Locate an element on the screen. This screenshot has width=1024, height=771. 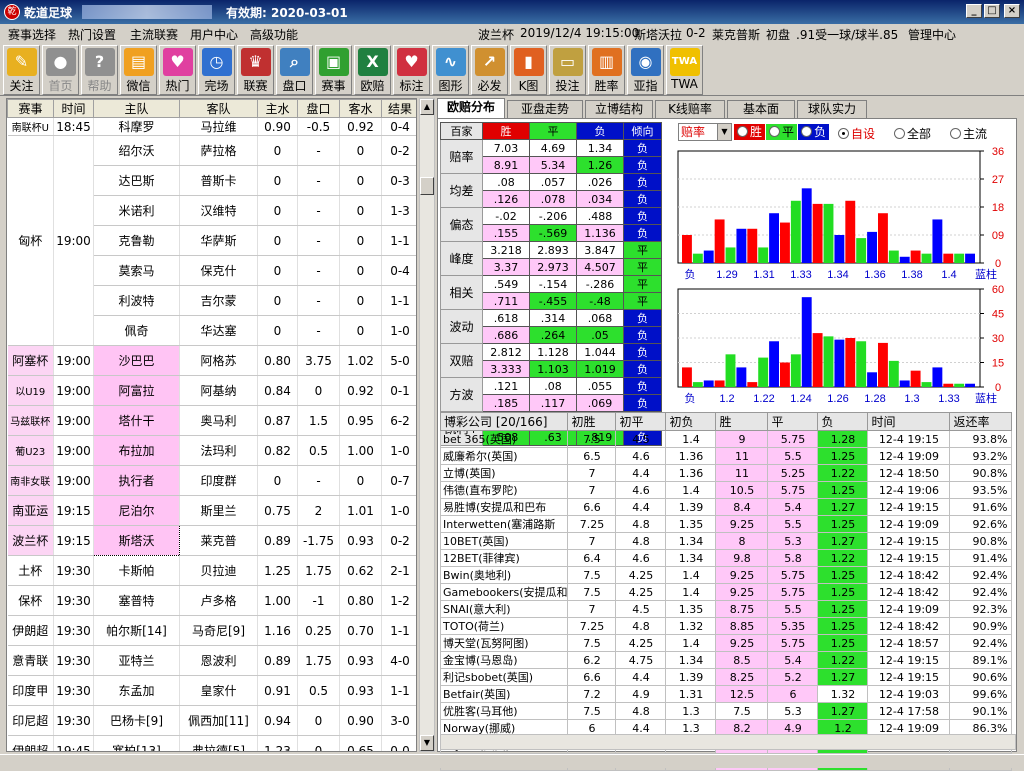
chart-metric-select: 赔率 ▼ is located at coordinates (705, 132).